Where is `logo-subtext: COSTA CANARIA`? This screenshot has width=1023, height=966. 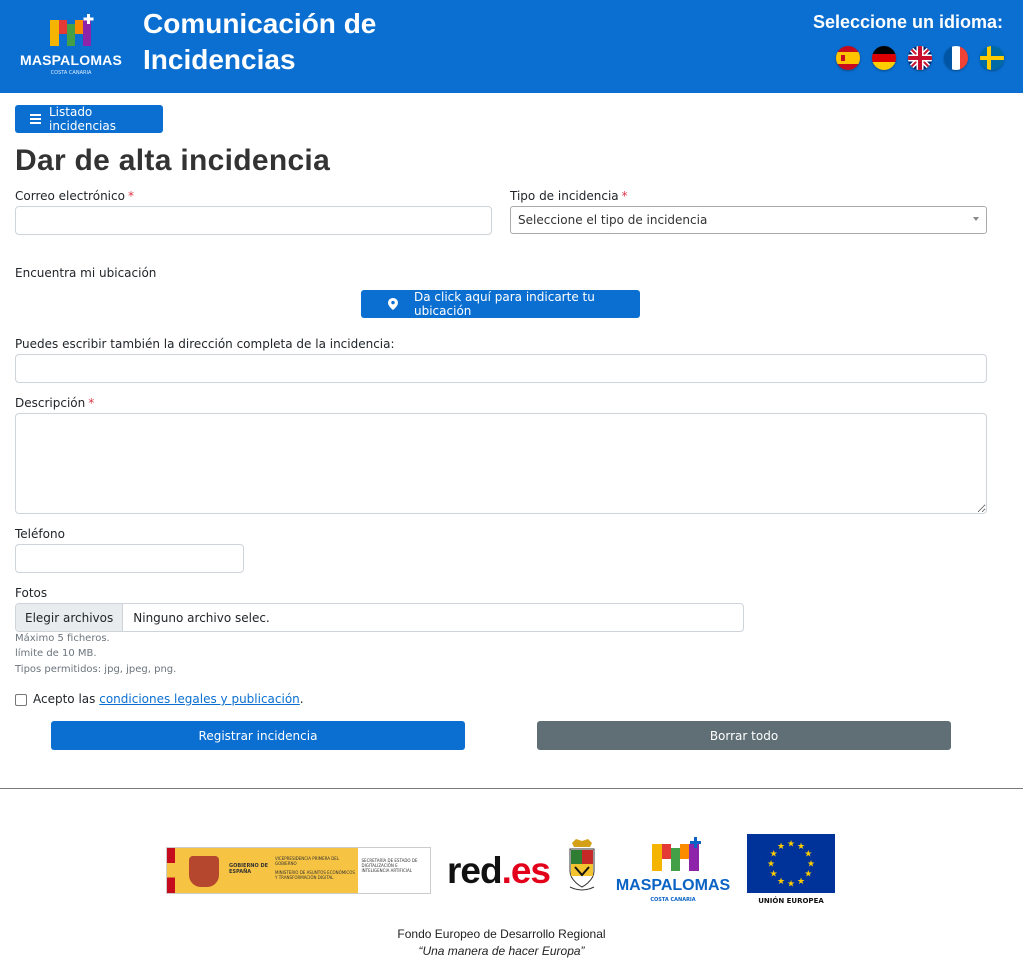
logo-subtext: COSTA CANARIA is located at coordinates (71, 73).